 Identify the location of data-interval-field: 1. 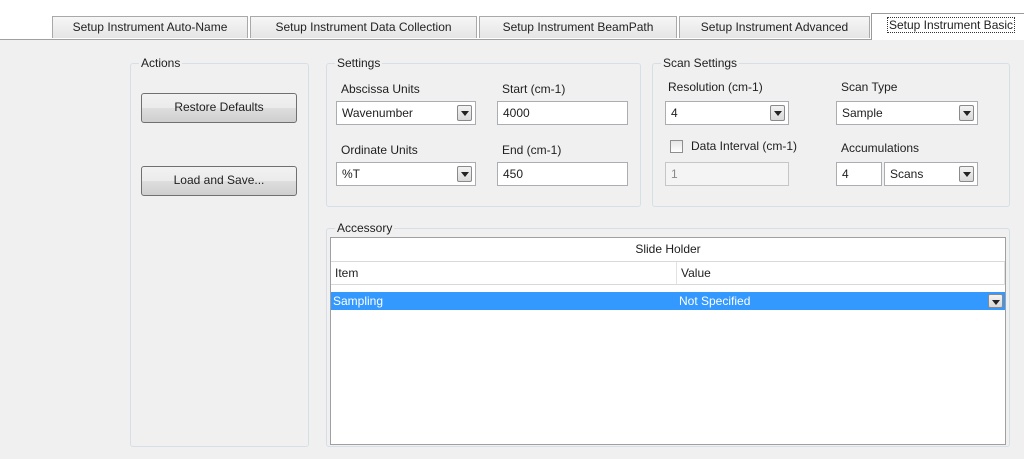
(727, 174).